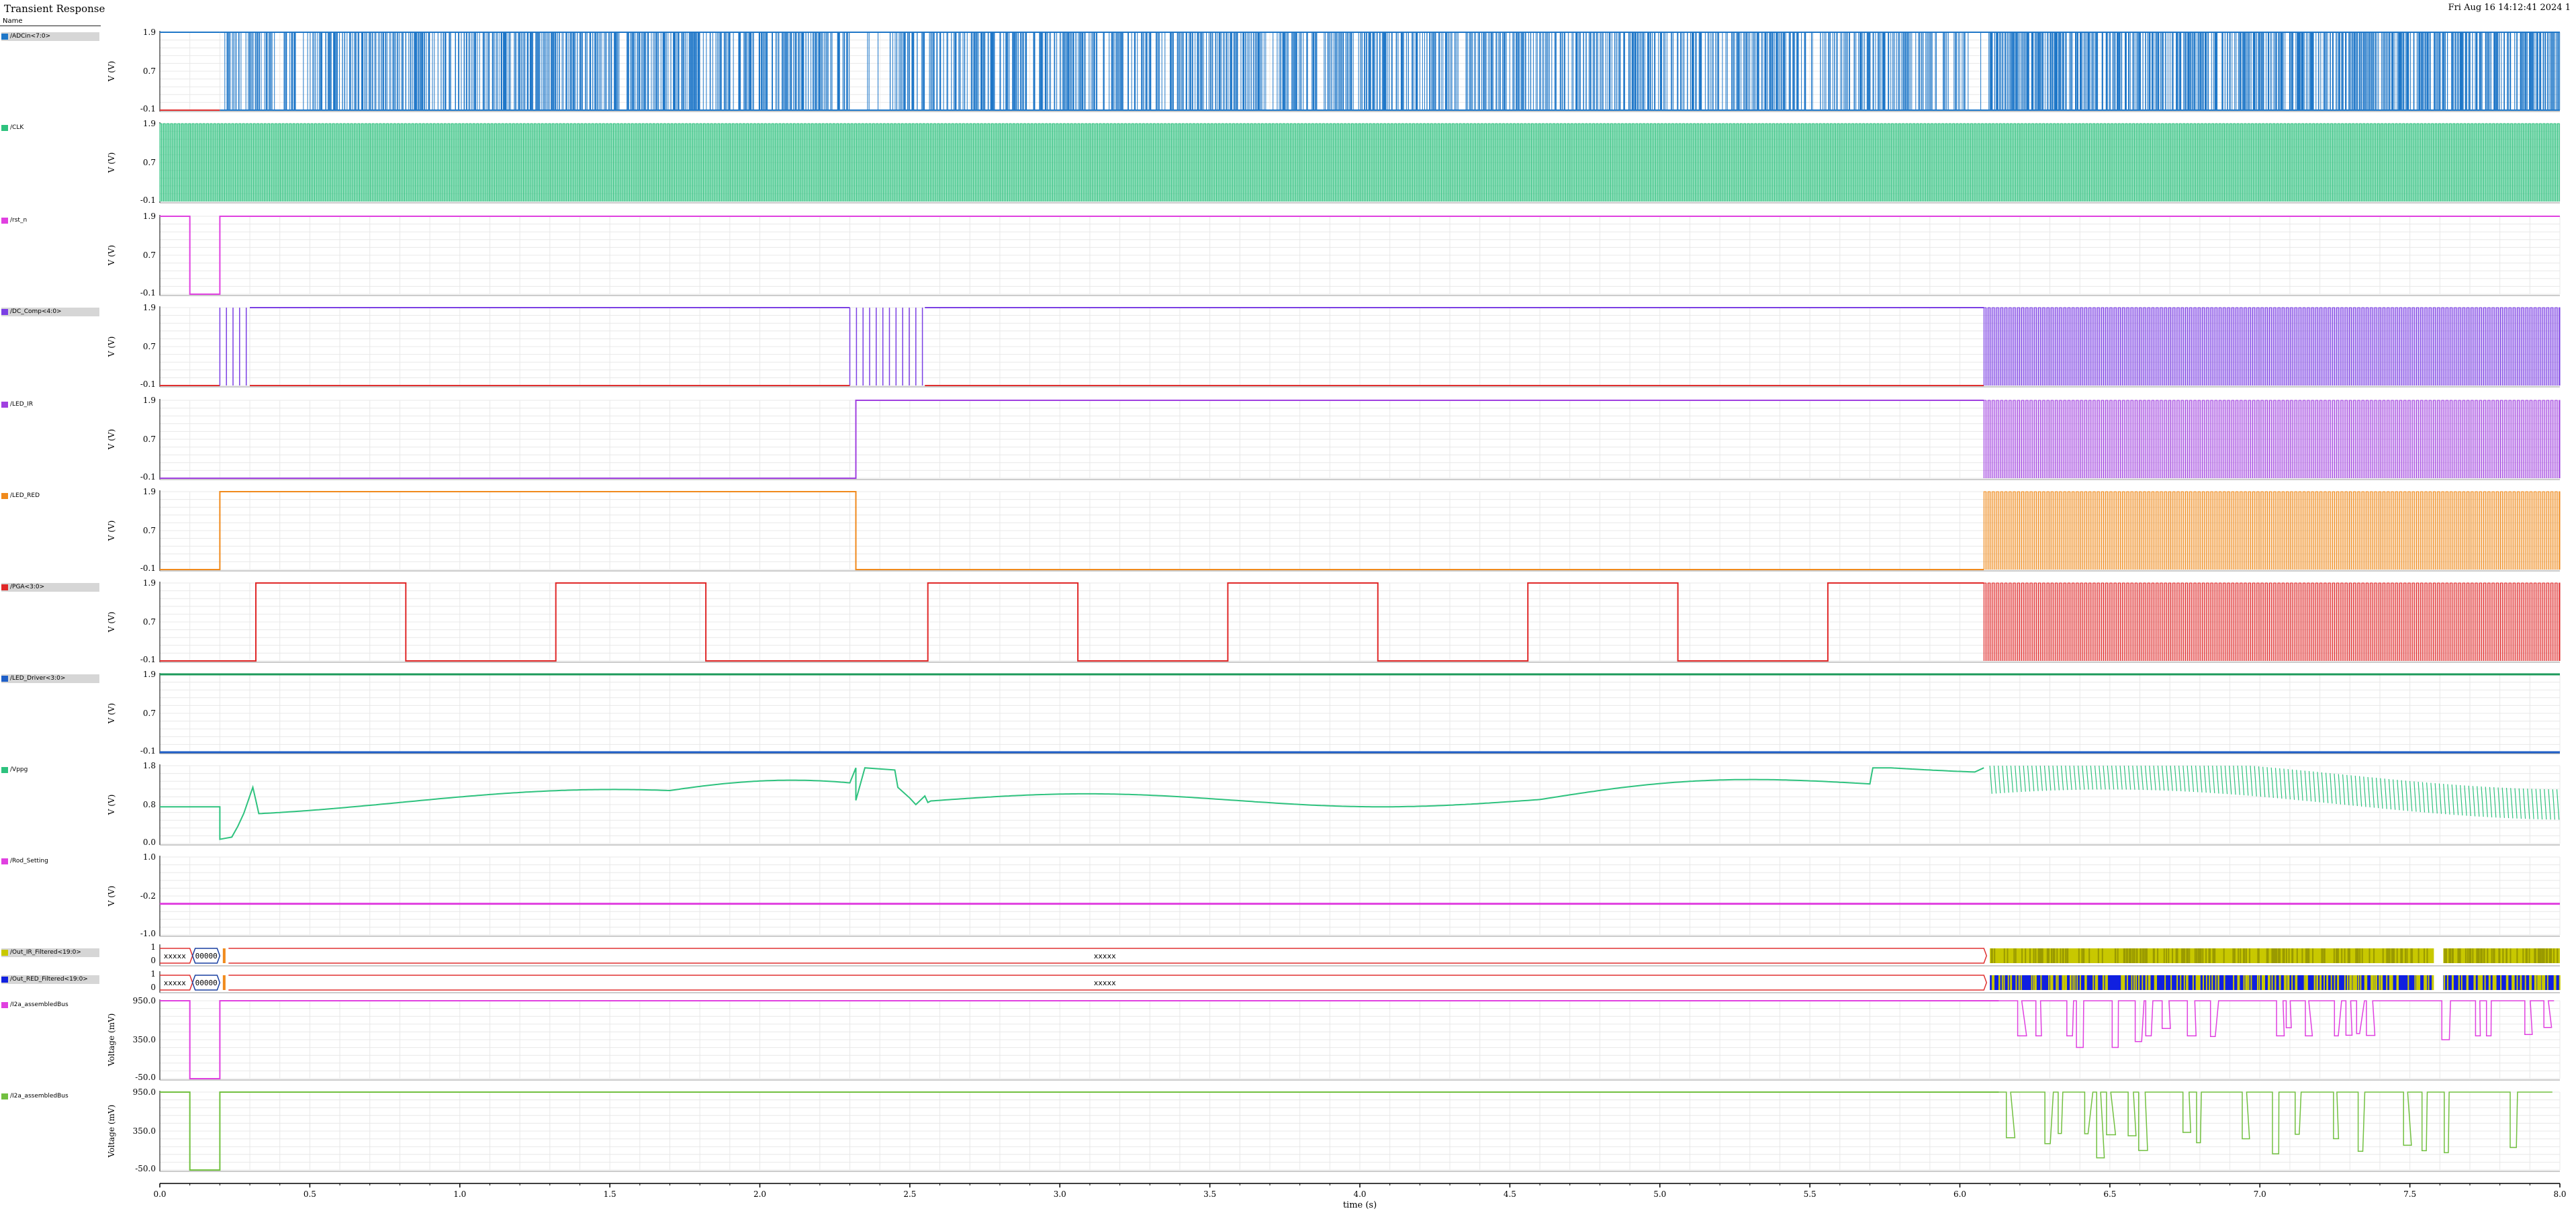 The height and width of the screenshot is (1213, 2576). I want to click on x-tick-label: 3.5, so click(1209, 1194).